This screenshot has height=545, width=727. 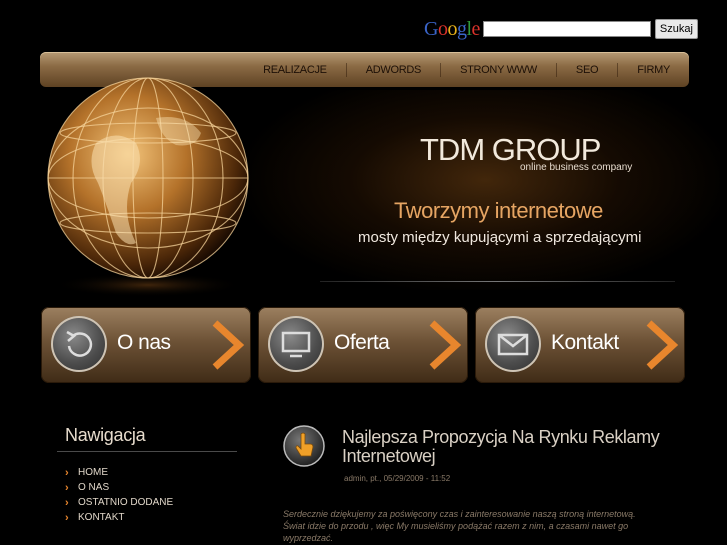 What do you see at coordinates (500, 237) in the screenshot?
I see `slogan-line-2: mosty między kupującymi a sprzedającymi` at bounding box center [500, 237].